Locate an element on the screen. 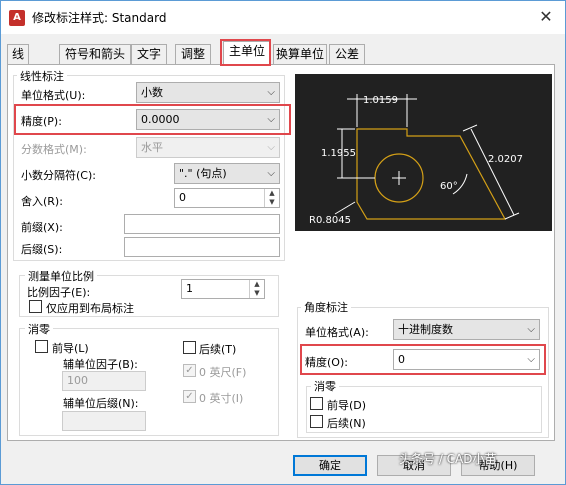  tab-tolerances: 公差 is located at coordinates (347, 54).